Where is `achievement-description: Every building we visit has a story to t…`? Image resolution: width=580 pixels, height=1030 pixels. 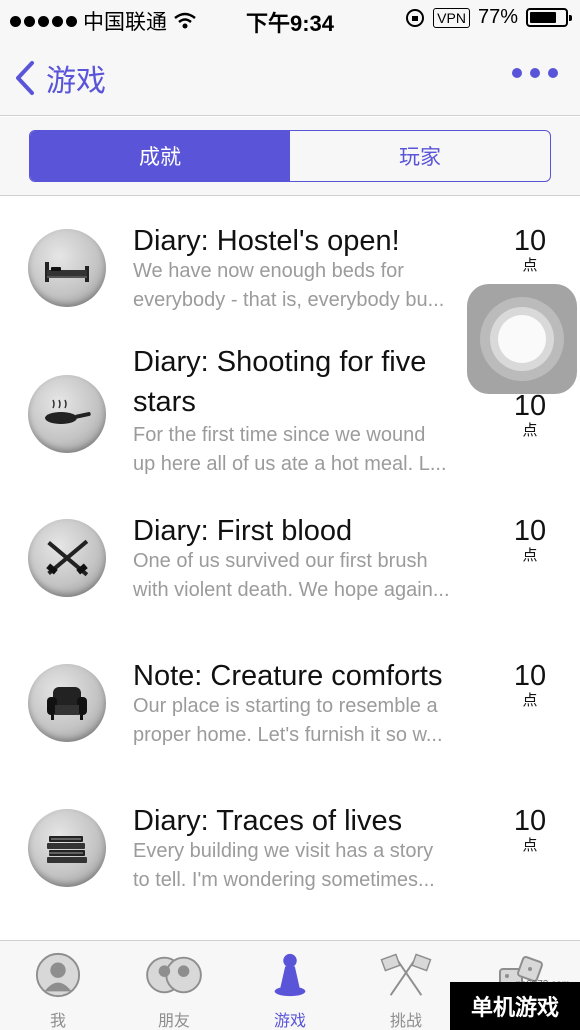
achievement-description: Every building we visit has a story to t… is located at coordinates (313, 866).